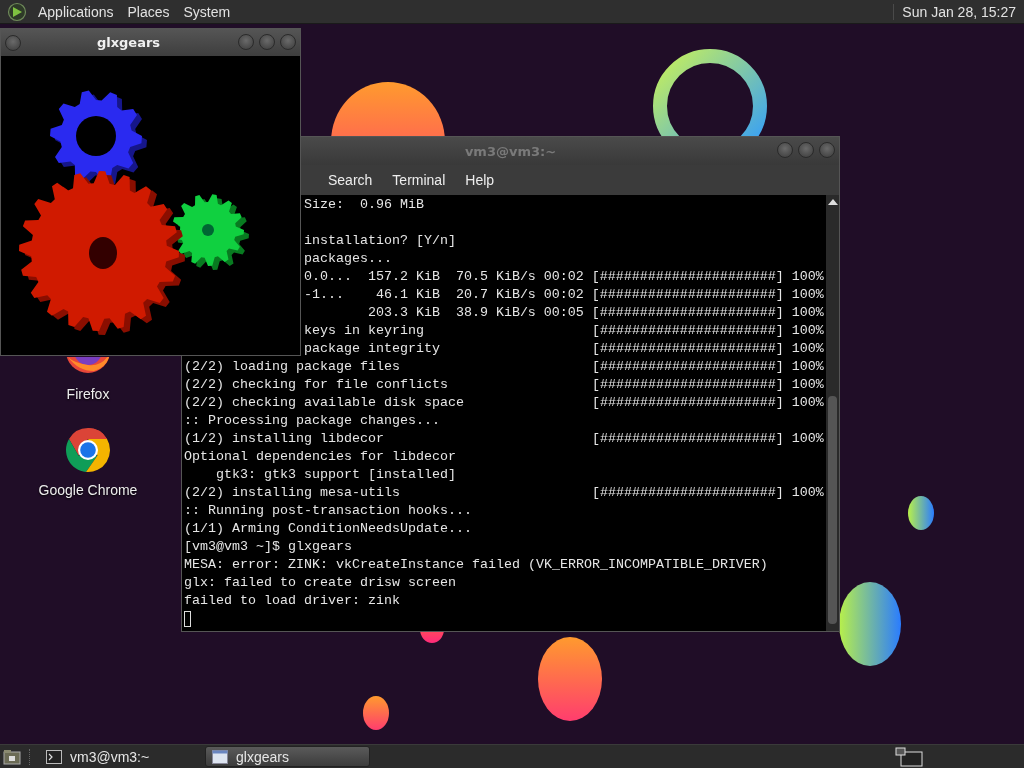 The image size is (1024, 768). Describe the element at coordinates (268, 546) in the screenshot. I see `terminal-text: [vm3@vm3 ~]$ glxgears` at that location.